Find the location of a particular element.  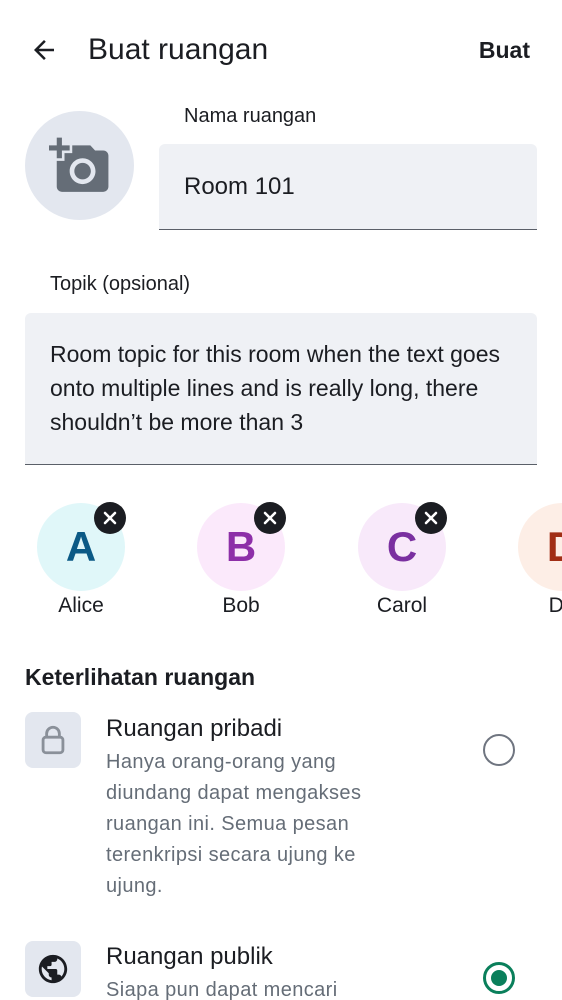

lock-icon is located at coordinates (53, 740).